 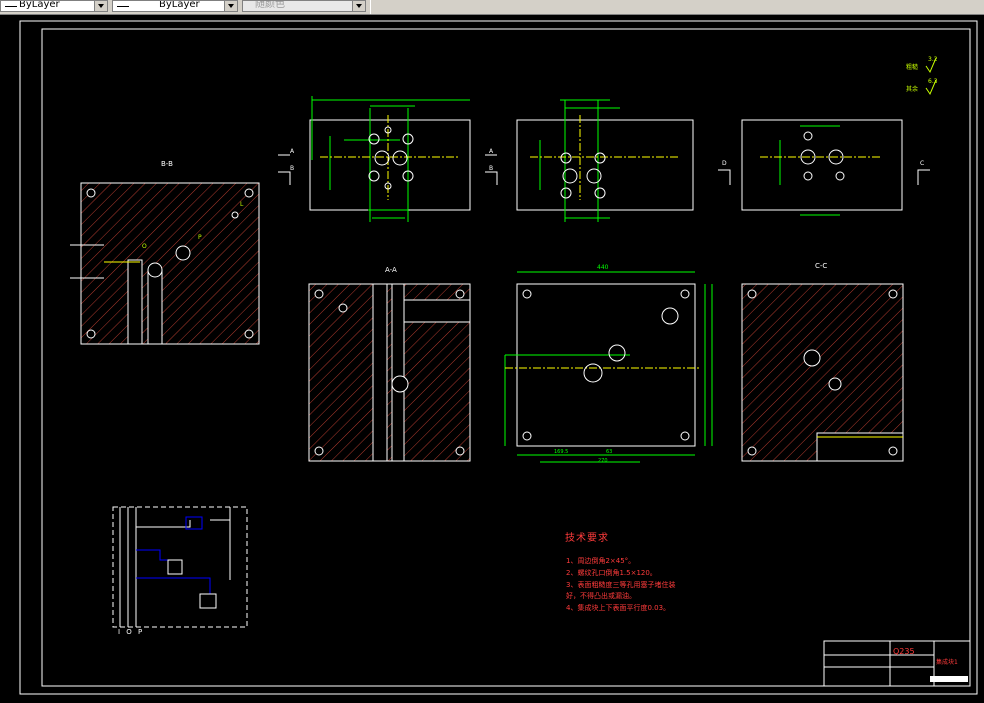 I want to click on tech-line-1: 1、周边倒角2×45°。, so click(x=601, y=561).